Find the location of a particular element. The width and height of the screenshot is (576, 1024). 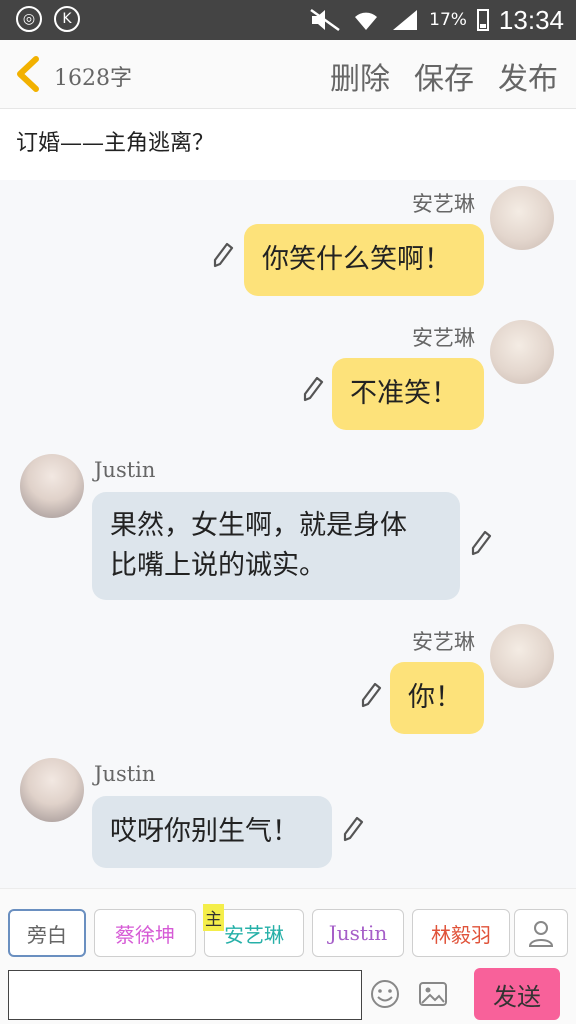

main-character-badge: 主 is located at coordinates (213, 917).